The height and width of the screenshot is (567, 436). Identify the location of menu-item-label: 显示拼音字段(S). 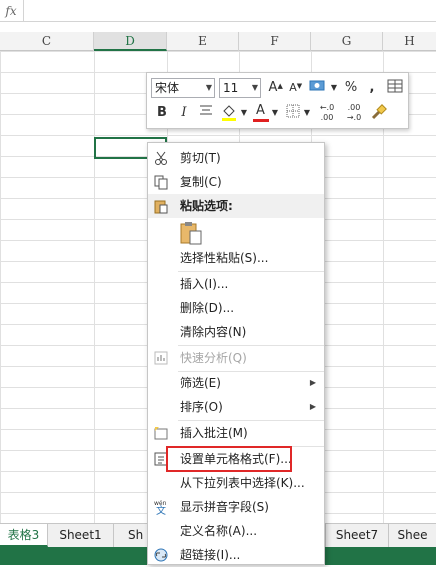
(224, 507).